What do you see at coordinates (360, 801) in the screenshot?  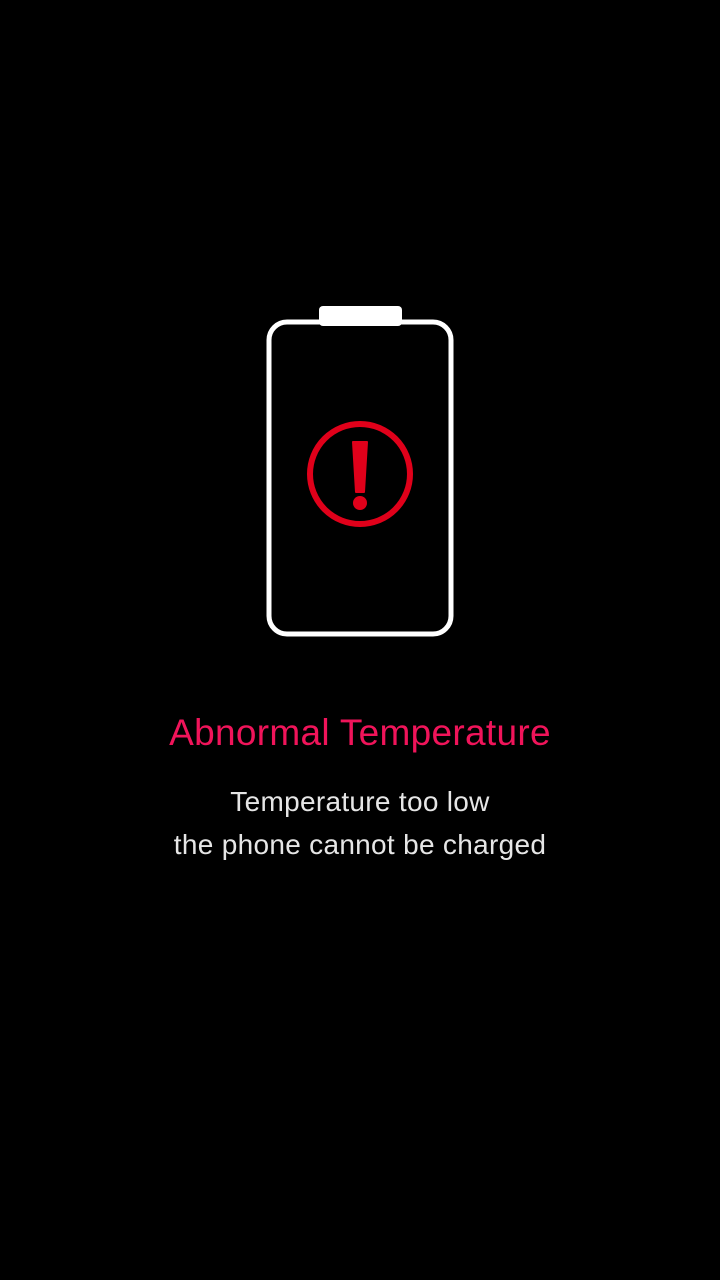 I see `alert-message-line1: Temperature too low` at bounding box center [360, 801].